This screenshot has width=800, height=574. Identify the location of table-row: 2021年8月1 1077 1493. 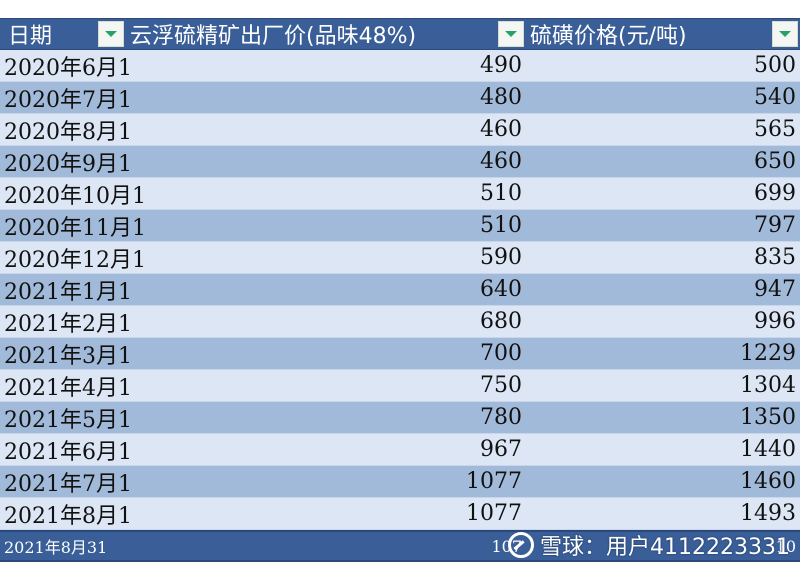
(400, 514).